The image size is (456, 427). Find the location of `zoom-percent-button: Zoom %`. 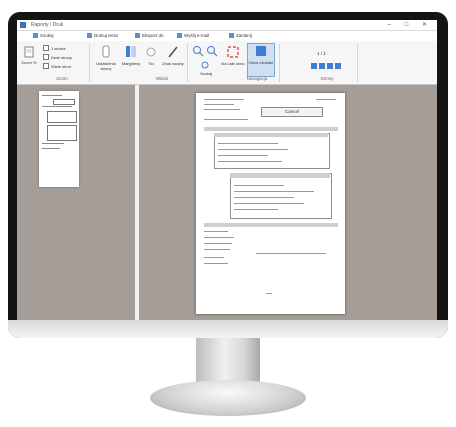

zoom-percent-button: Zoom % is located at coordinates (29, 55).